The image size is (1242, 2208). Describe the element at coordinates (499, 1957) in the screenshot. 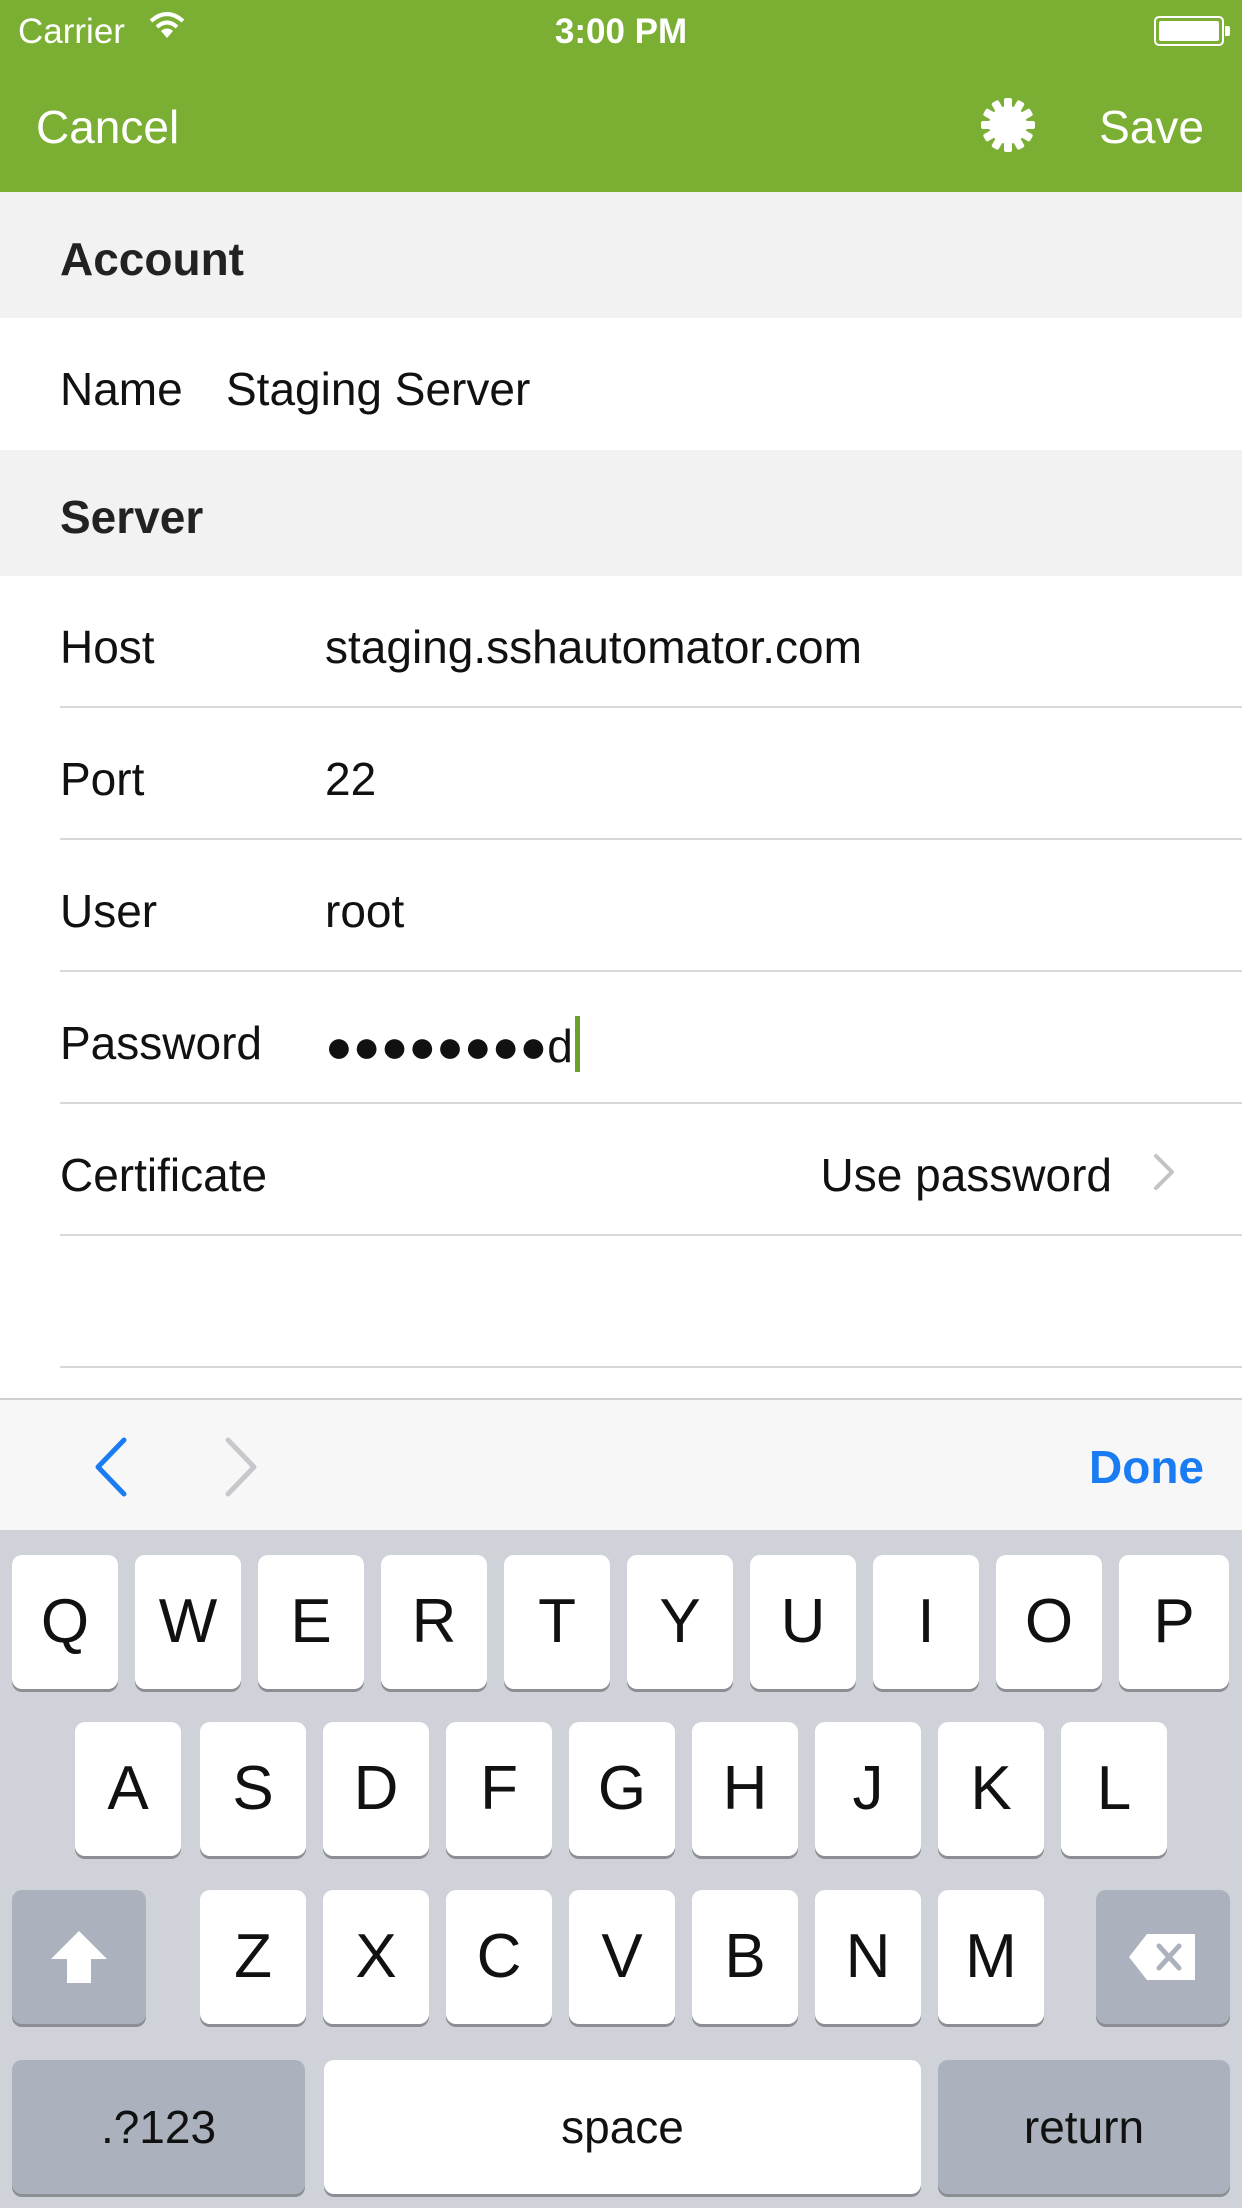

I see `key-c: C` at that location.